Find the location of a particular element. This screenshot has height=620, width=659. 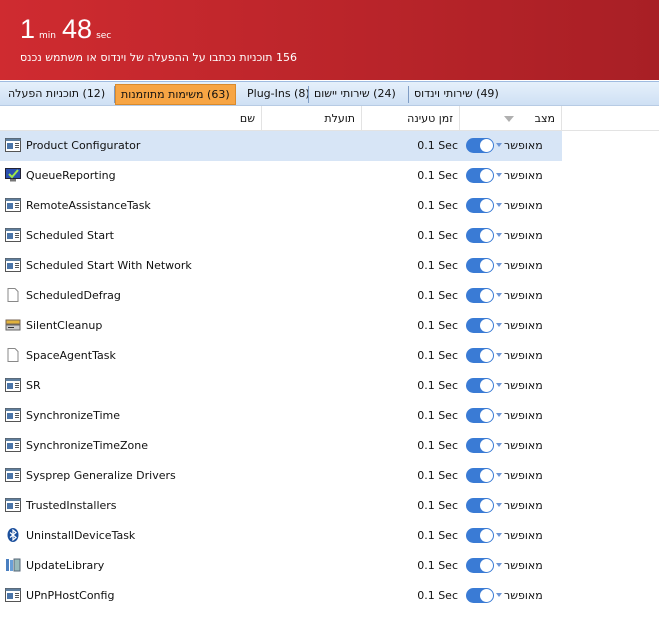

tab-windows-services: (49) שירותי וינדוס is located at coordinates (456, 94).